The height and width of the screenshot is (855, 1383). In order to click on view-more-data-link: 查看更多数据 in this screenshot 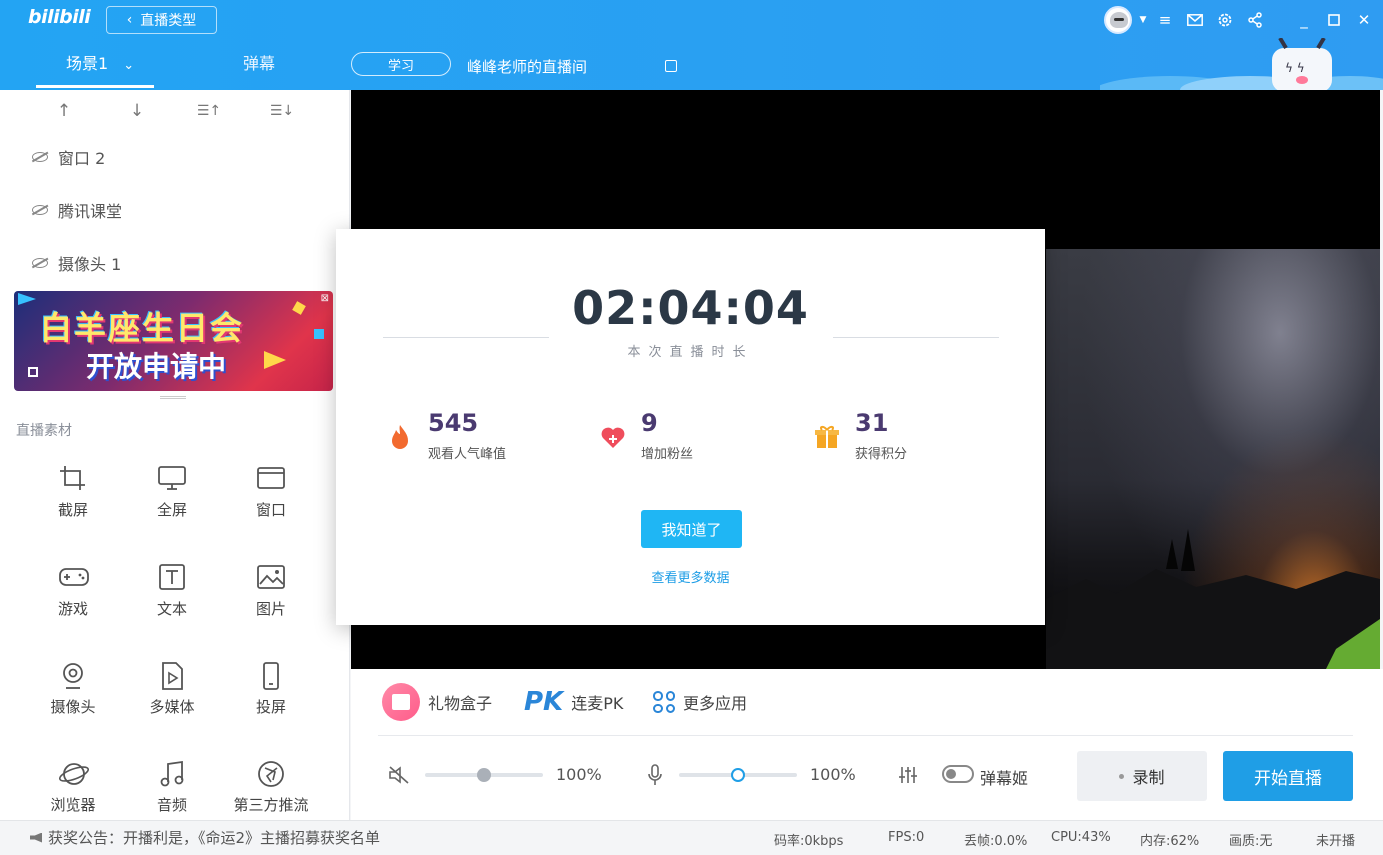, I will do `click(690, 576)`.